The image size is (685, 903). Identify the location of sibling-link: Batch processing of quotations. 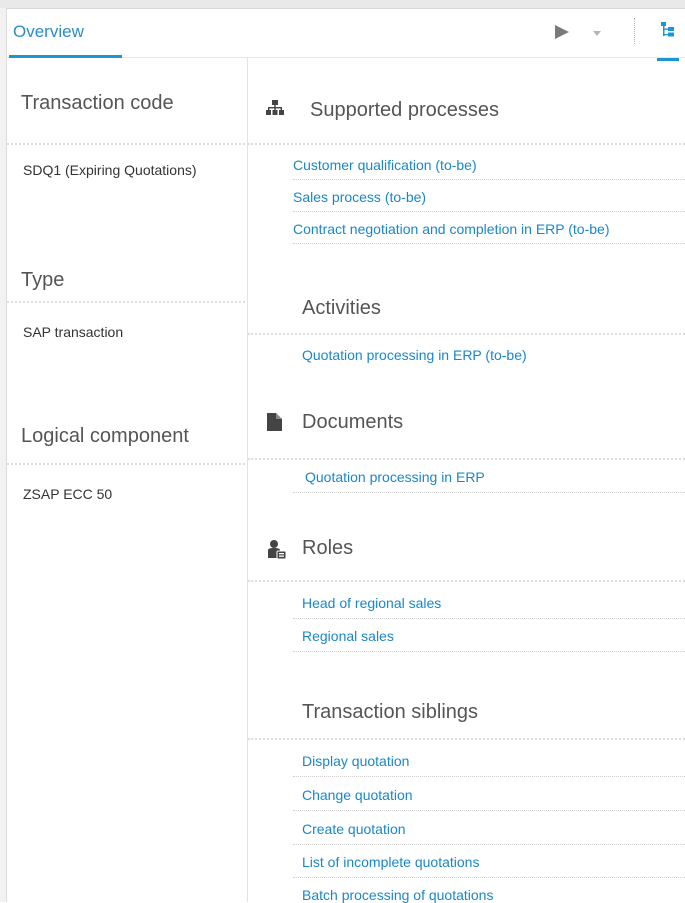
(397, 895).